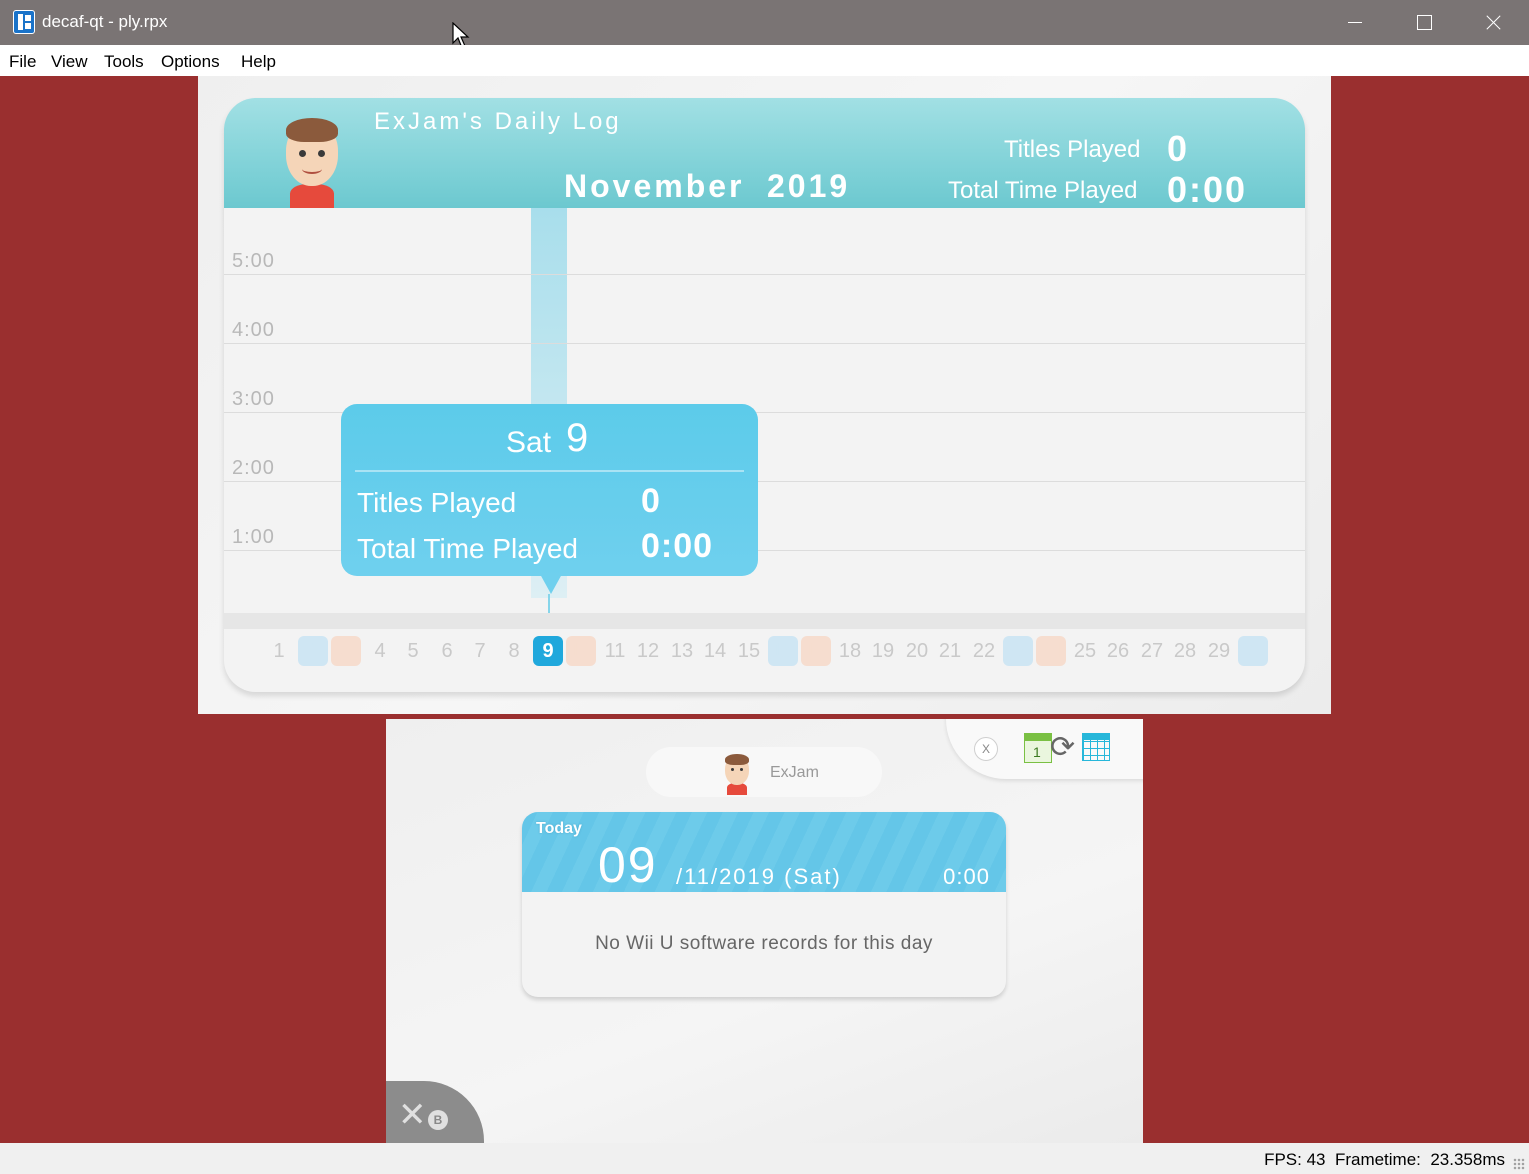  I want to click on menu-options: Options, so click(190, 62).